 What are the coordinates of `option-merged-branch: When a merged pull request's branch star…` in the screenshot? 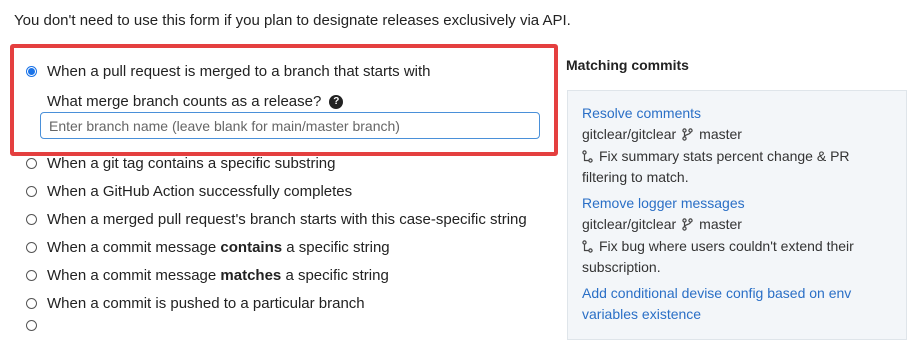 It's located at (276, 219).